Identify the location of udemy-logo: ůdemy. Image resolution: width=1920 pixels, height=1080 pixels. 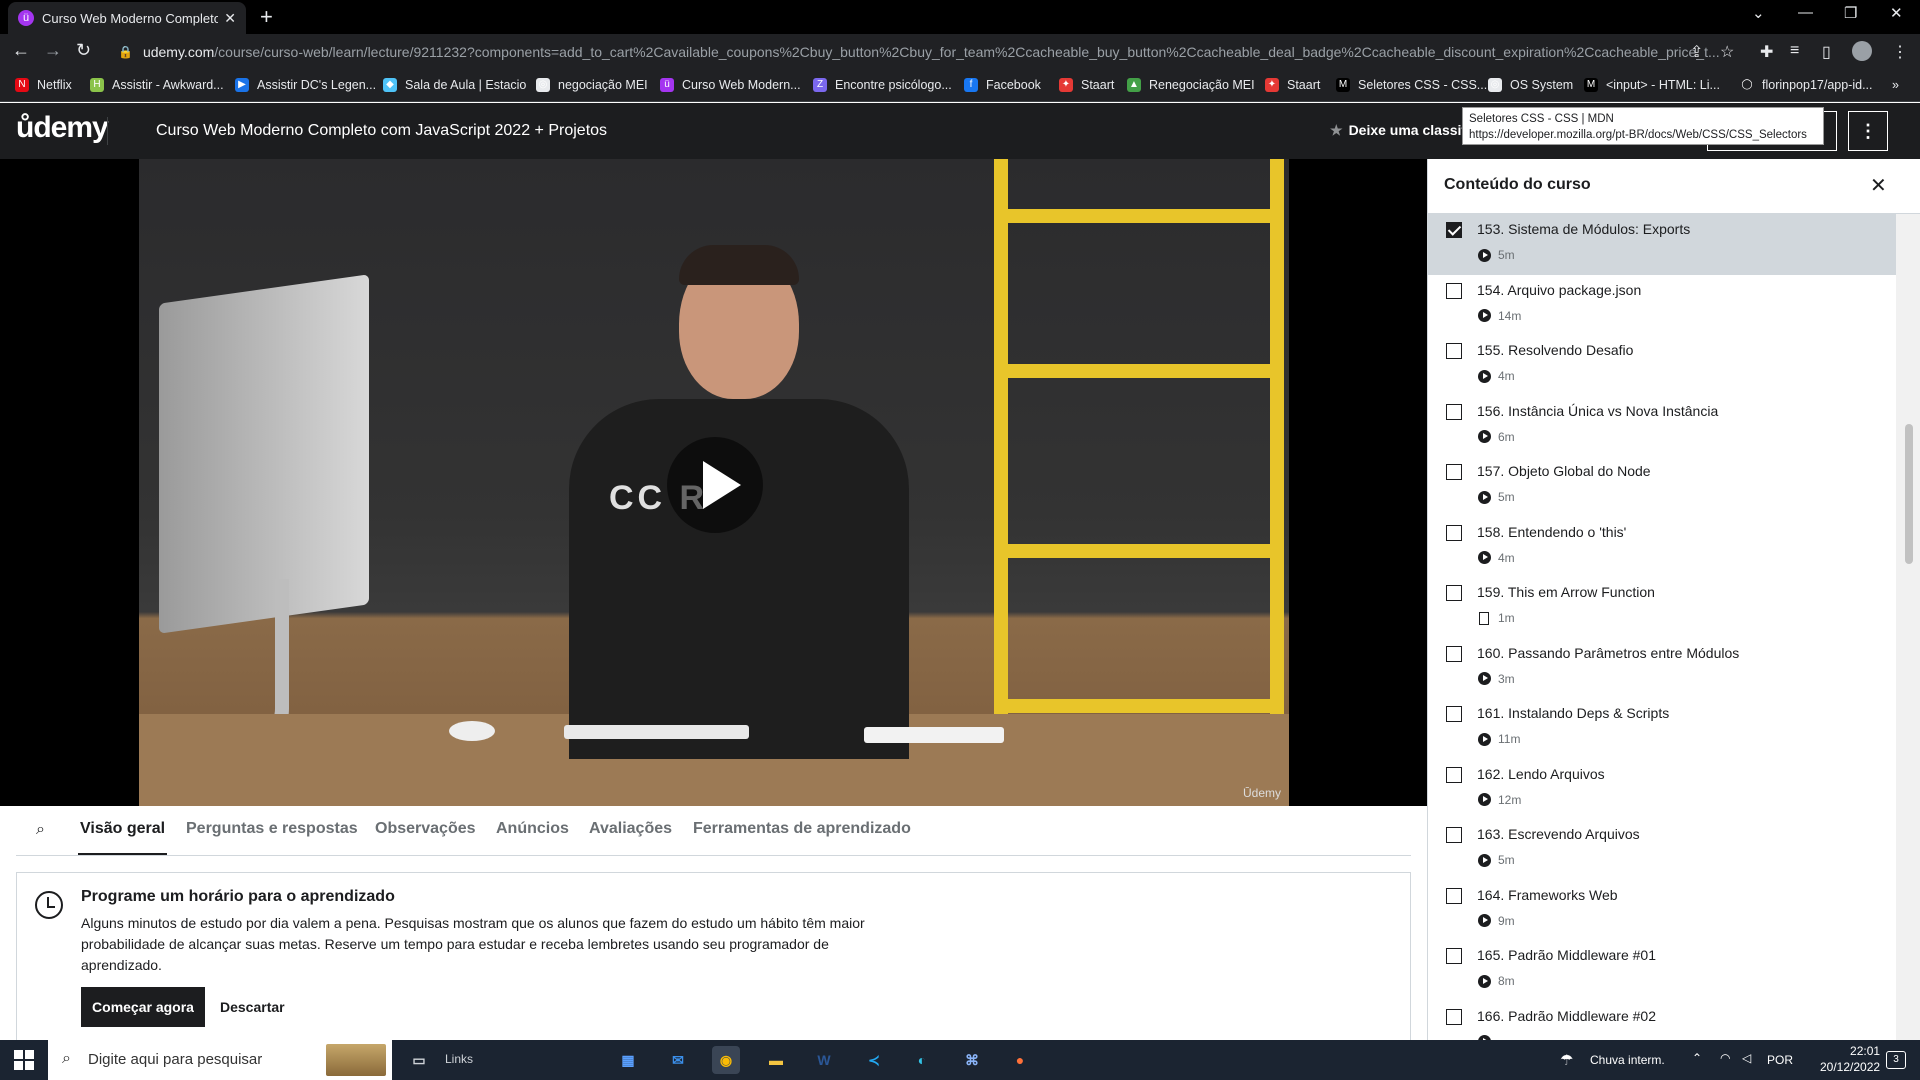
(62, 128).